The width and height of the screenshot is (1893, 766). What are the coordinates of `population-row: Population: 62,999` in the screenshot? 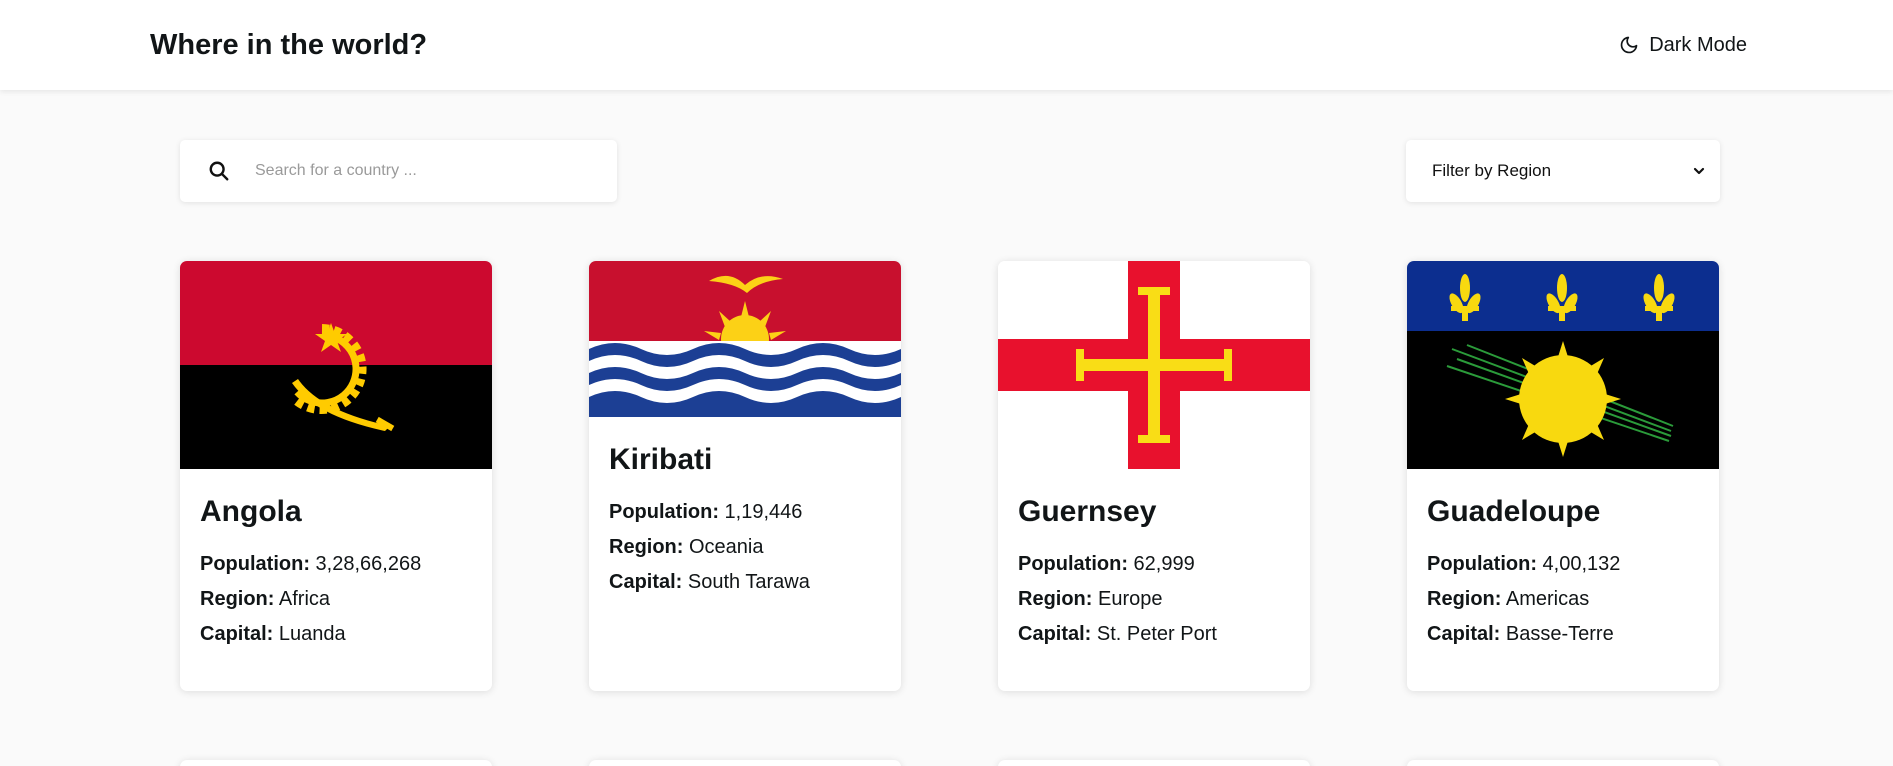 It's located at (1154, 564).